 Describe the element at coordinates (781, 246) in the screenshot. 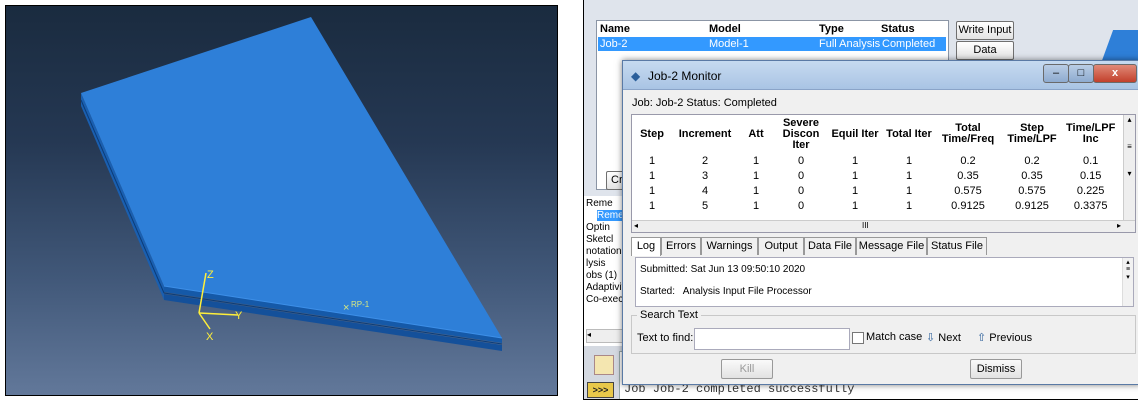

I see `tab-output: Output` at that location.